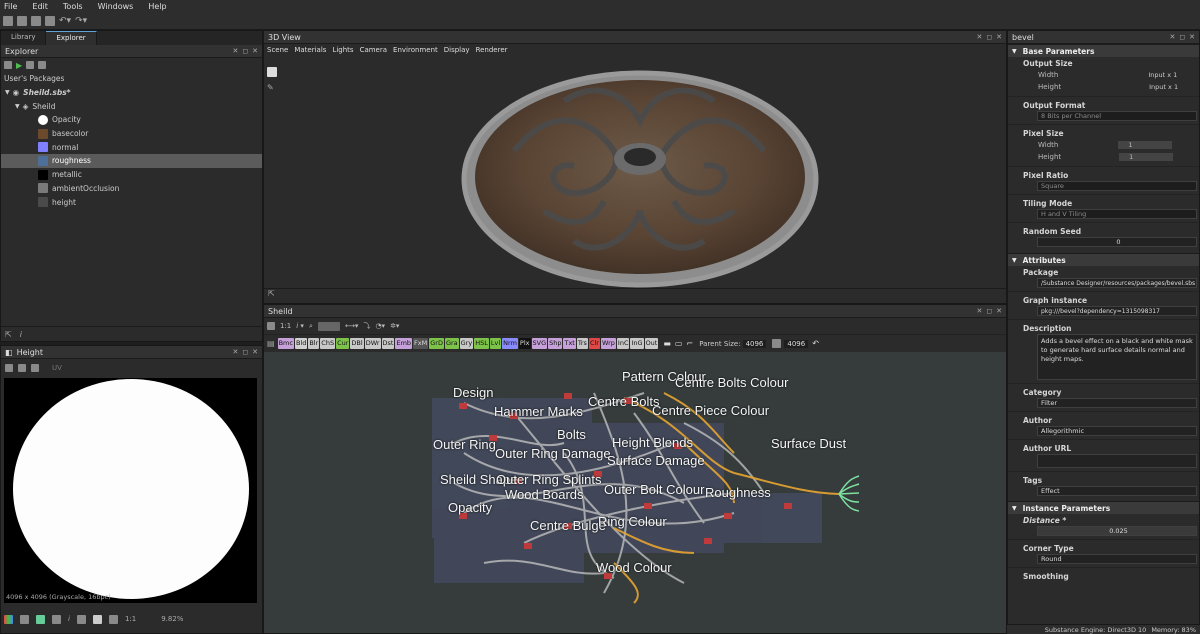  What do you see at coordinates (571, 434) in the screenshot?
I see `graph-frame-label: Bolts` at bounding box center [571, 434].